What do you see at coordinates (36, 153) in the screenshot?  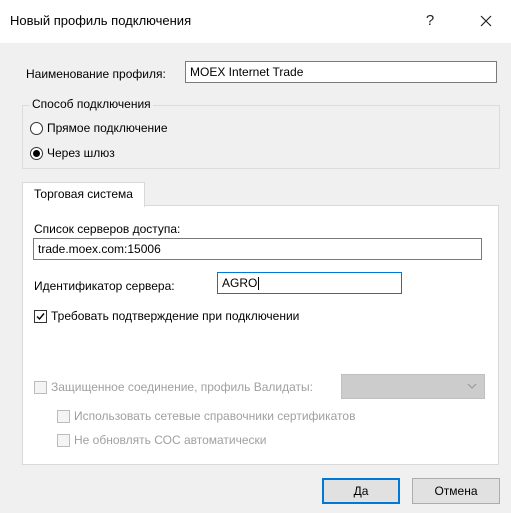 I see `gateway-connection-radio` at bounding box center [36, 153].